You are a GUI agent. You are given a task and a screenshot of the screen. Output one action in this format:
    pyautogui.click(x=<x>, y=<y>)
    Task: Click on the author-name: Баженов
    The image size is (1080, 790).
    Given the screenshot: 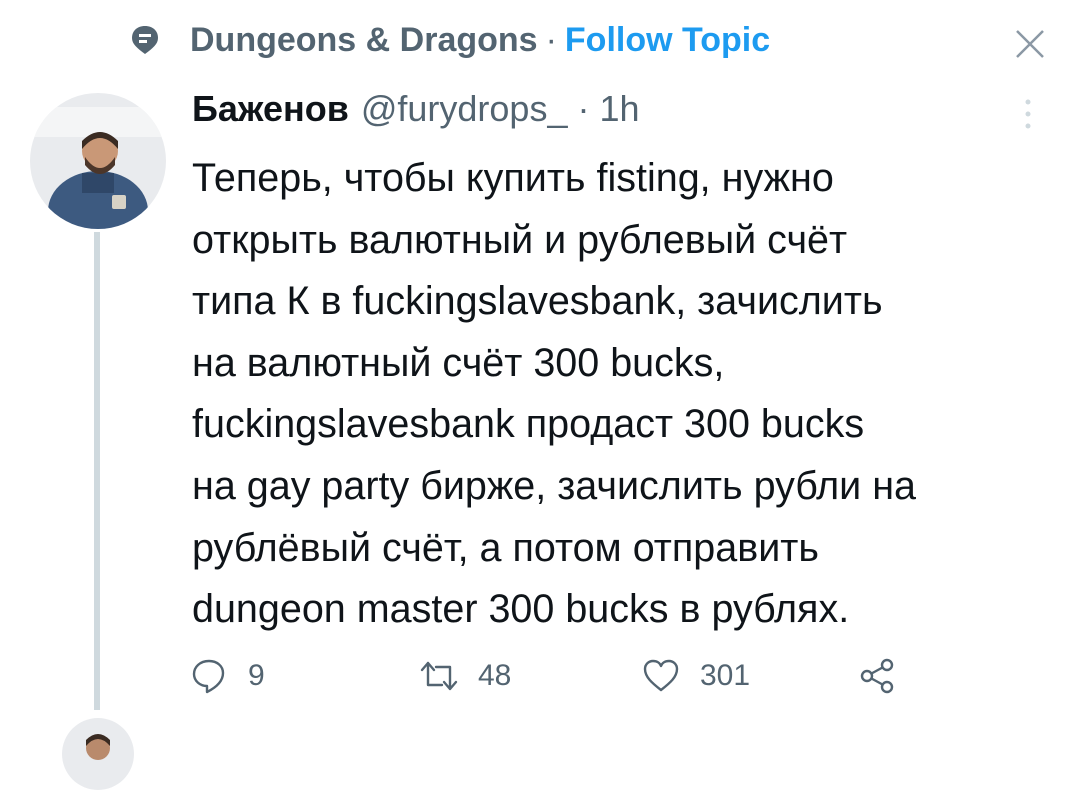 What is the action you would take?
    pyautogui.click(x=270, y=109)
    